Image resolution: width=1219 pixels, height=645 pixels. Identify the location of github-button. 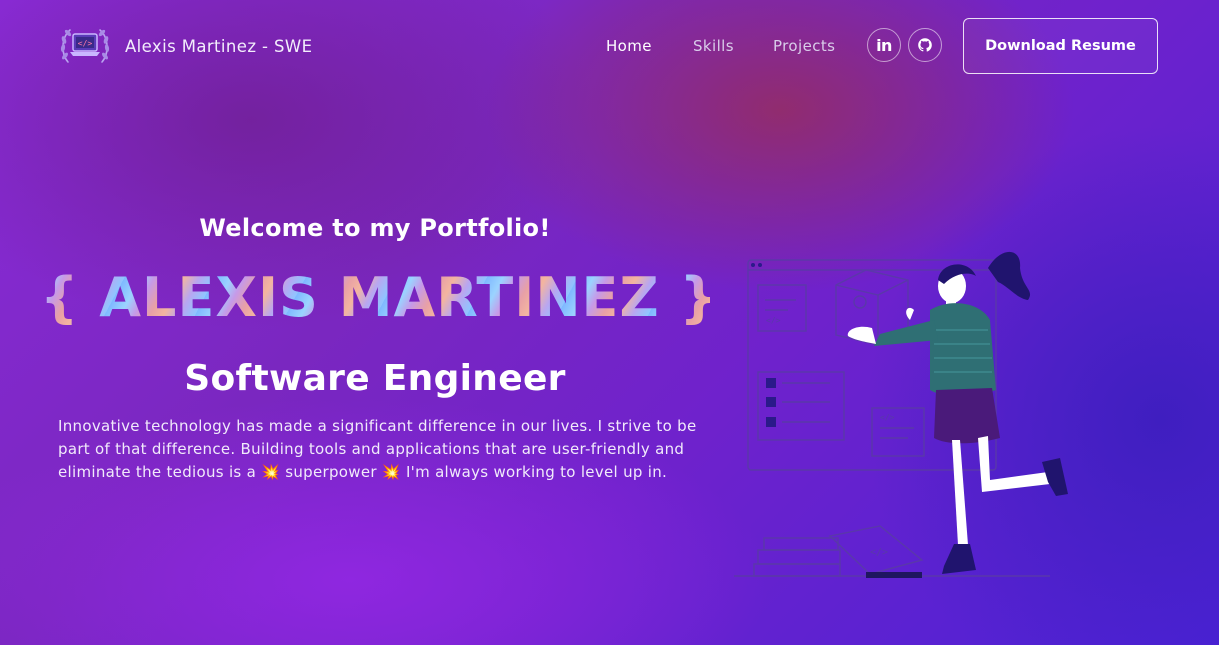
(925, 45).